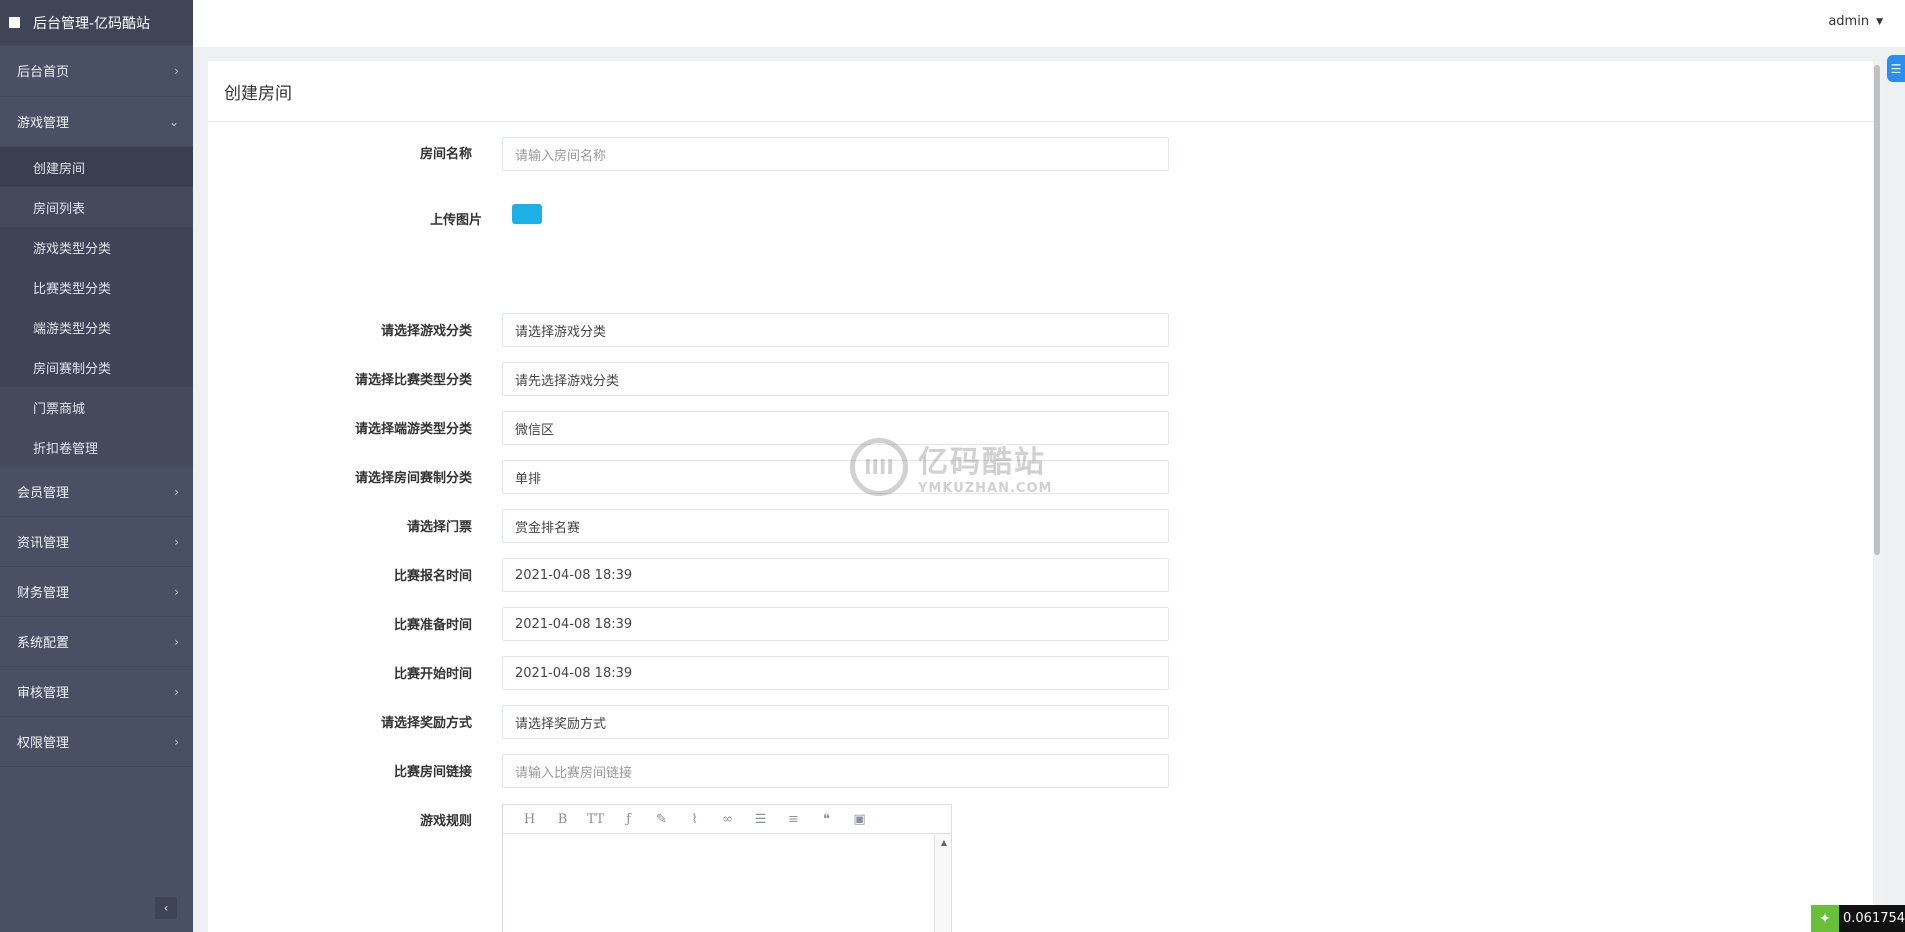 Image resolution: width=1905 pixels, height=932 pixels. I want to click on game-category-select: 请选择游戏分类, so click(835, 330).